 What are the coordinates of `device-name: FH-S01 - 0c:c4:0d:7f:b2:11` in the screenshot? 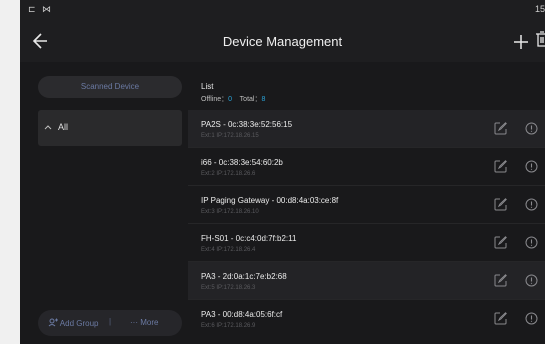 It's located at (249, 238).